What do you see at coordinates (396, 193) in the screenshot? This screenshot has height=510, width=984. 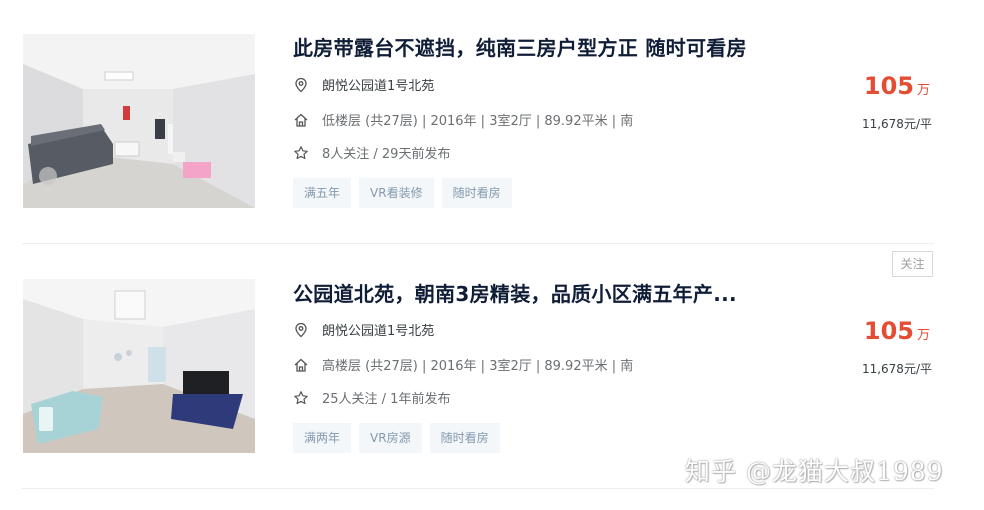 I see `tag: VR看装修` at bounding box center [396, 193].